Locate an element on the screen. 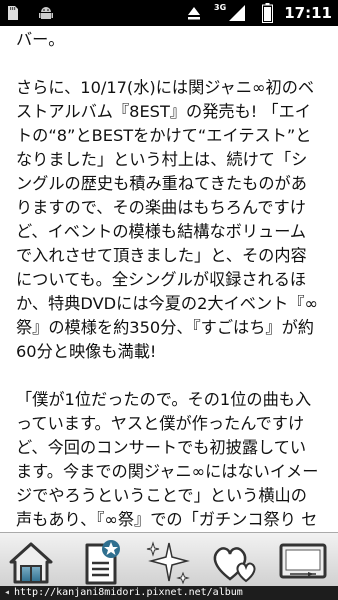 The width and height of the screenshot is (338, 600). sparkle-icon is located at coordinates (168, 563).